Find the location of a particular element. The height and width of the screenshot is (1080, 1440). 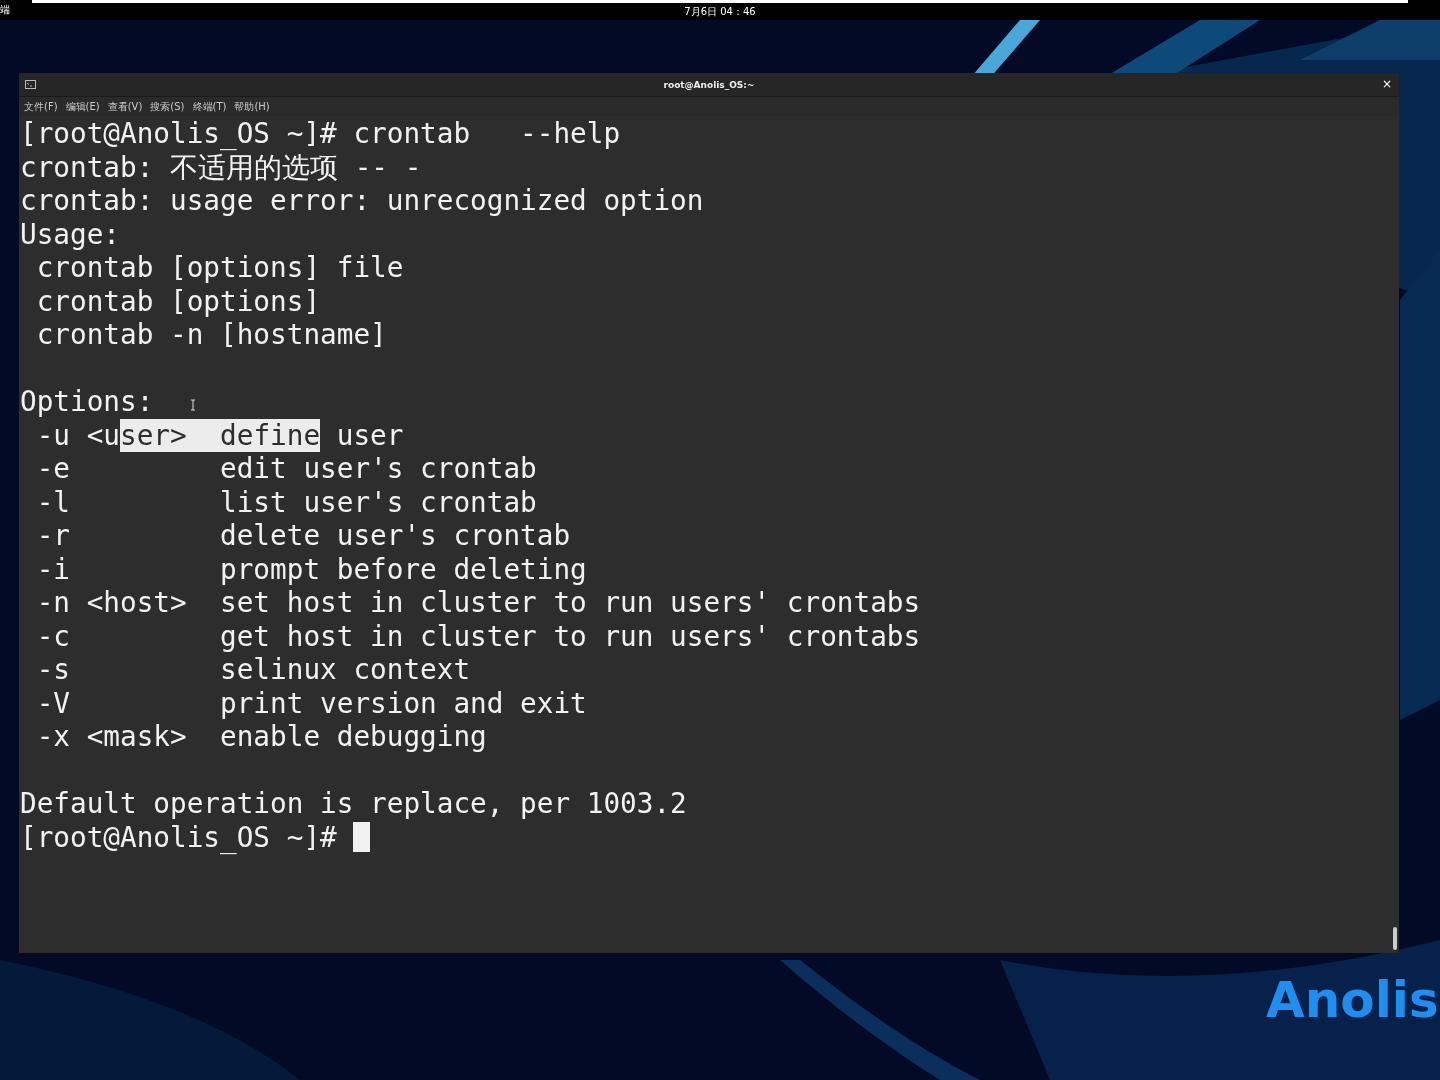

menu-item: 终端(T) is located at coordinates (209, 106).